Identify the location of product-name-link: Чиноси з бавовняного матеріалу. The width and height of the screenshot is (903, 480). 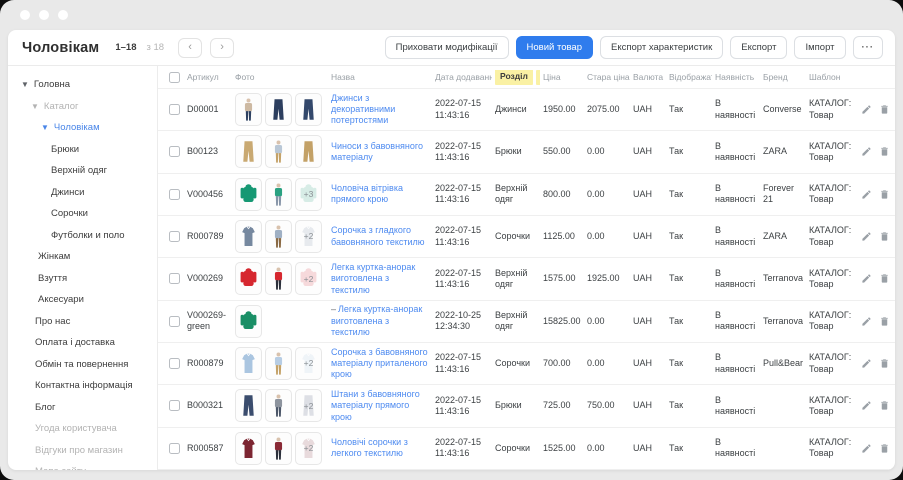
(377, 151).